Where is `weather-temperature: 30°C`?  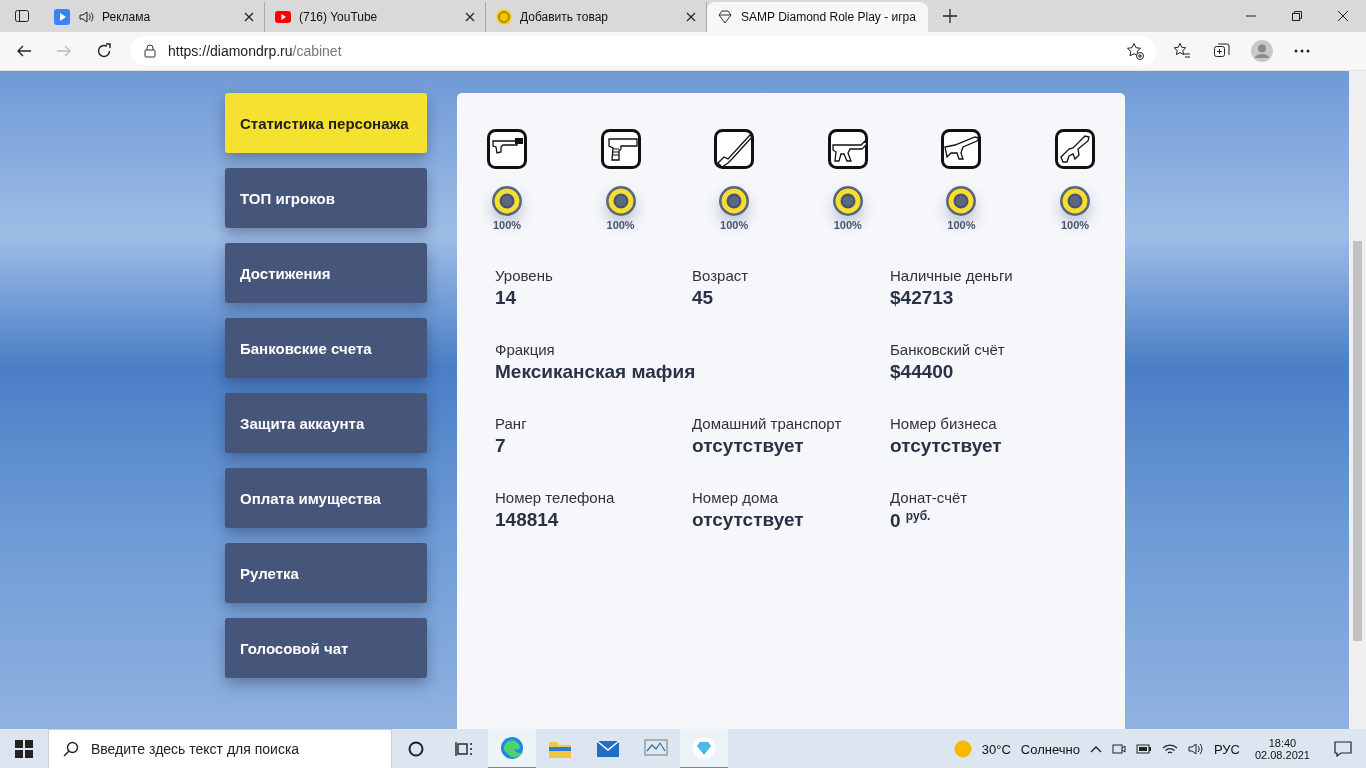
weather-temperature: 30°C is located at coordinates (996, 749).